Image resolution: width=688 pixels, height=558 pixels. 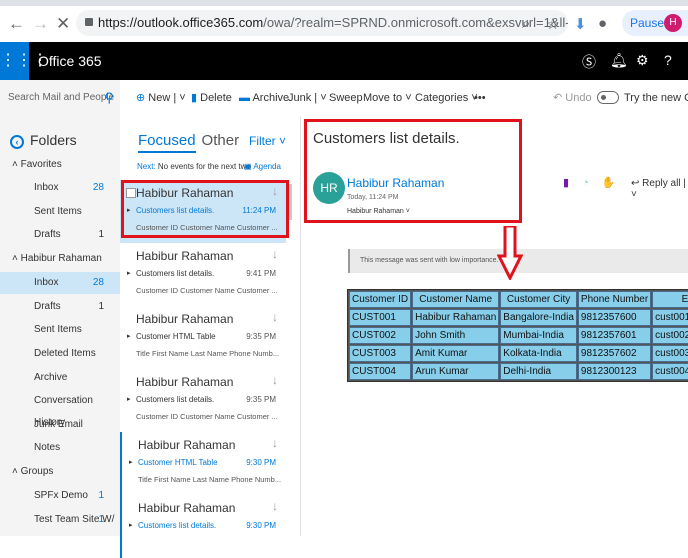 I want to click on url-domain: https://outlook.office365.com, so click(x=181, y=22).